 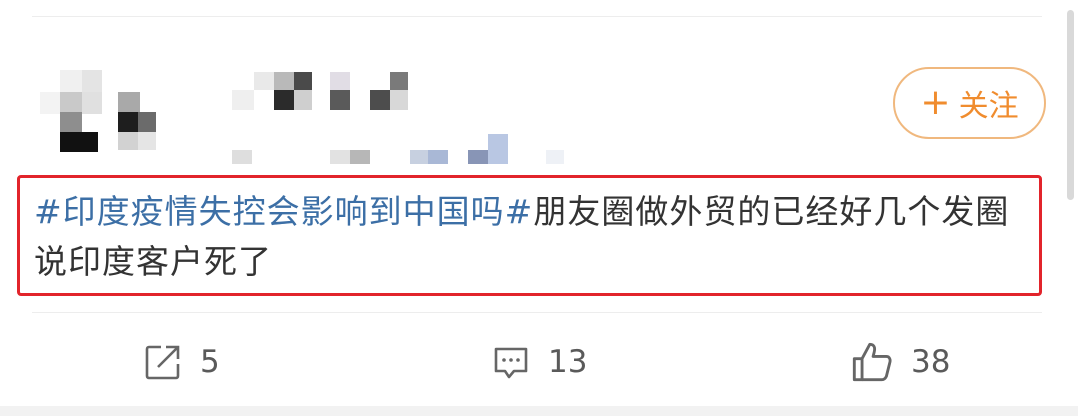 I want to click on hashtag-link: #印度疫情失控会影响到中国吗#, so click(x=283, y=211).